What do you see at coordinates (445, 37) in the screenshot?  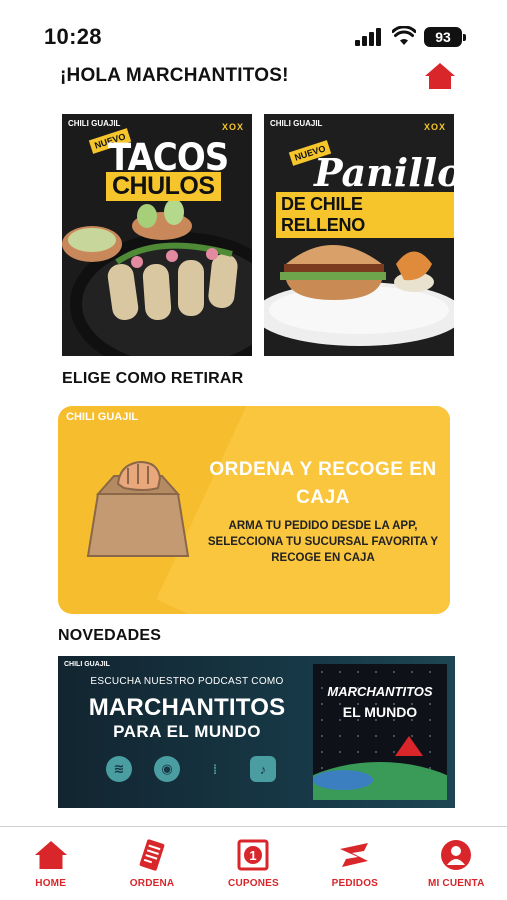 I see `battery-icon: 93` at bounding box center [445, 37].